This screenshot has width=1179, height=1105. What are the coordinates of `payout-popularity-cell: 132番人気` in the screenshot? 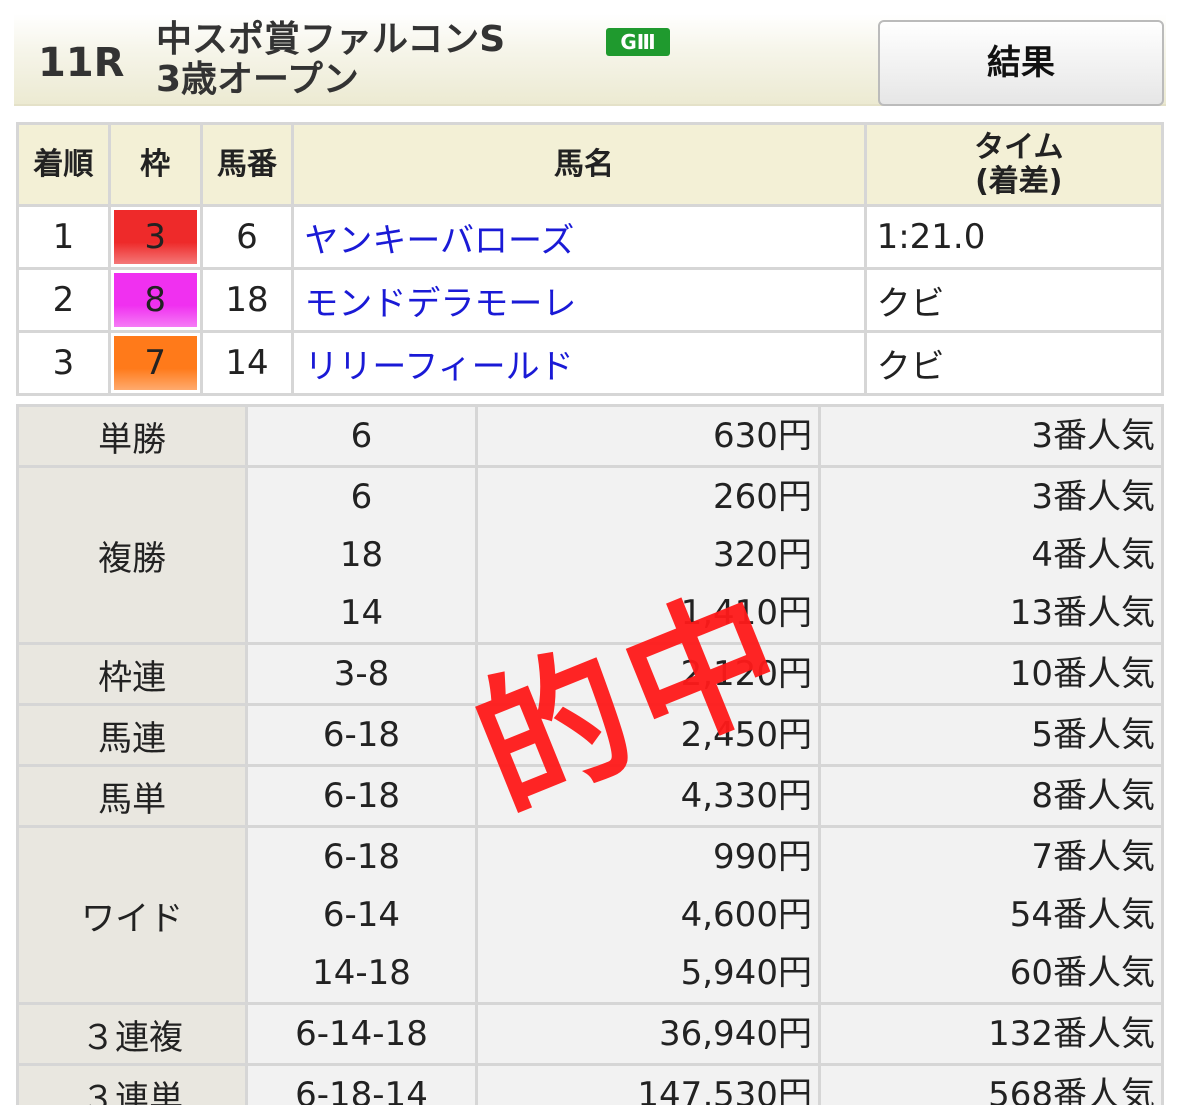 It's located at (991, 1034).